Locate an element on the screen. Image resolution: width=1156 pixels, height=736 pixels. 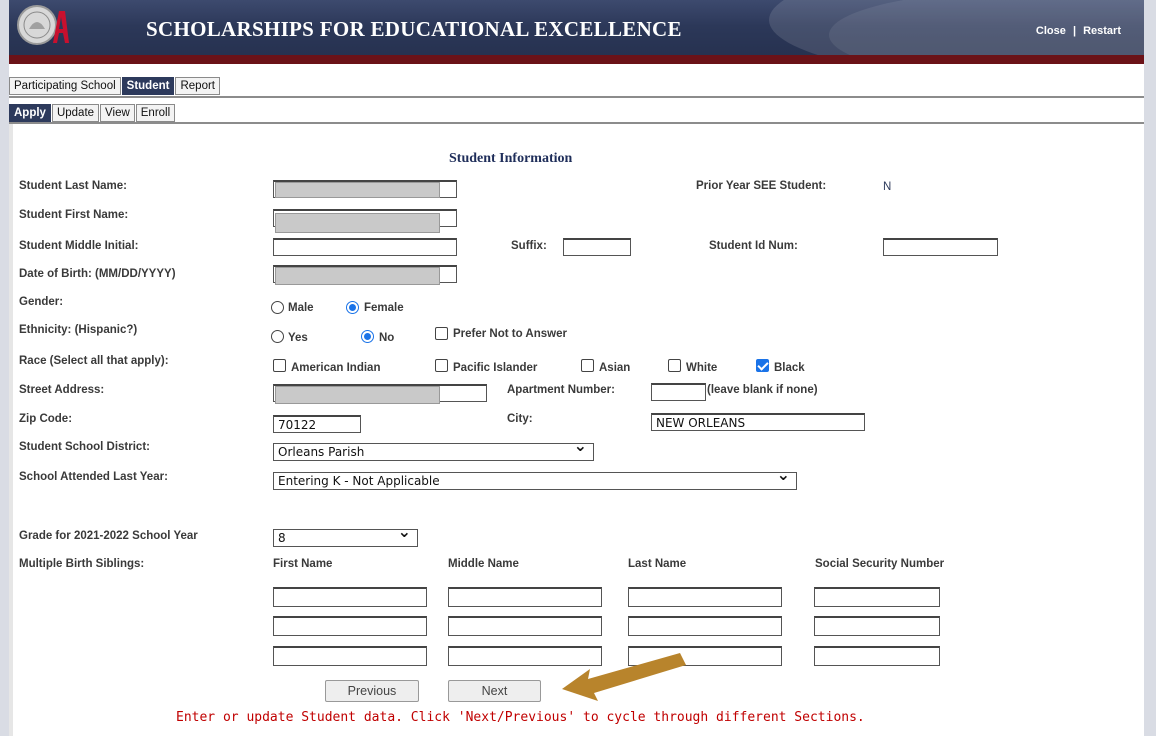
school-last-year-label: School Attended Last Year: is located at coordinates (93, 477).